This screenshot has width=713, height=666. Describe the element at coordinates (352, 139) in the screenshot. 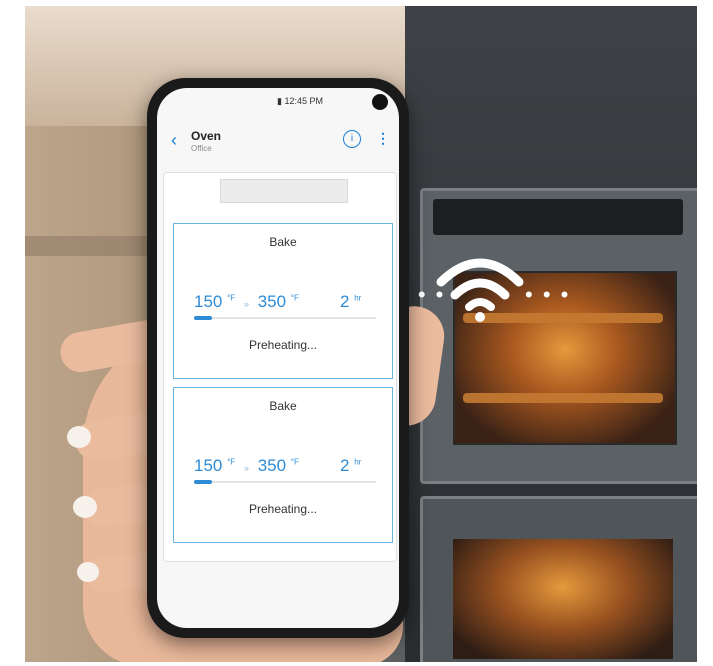

I see `info-icon: i` at that location.